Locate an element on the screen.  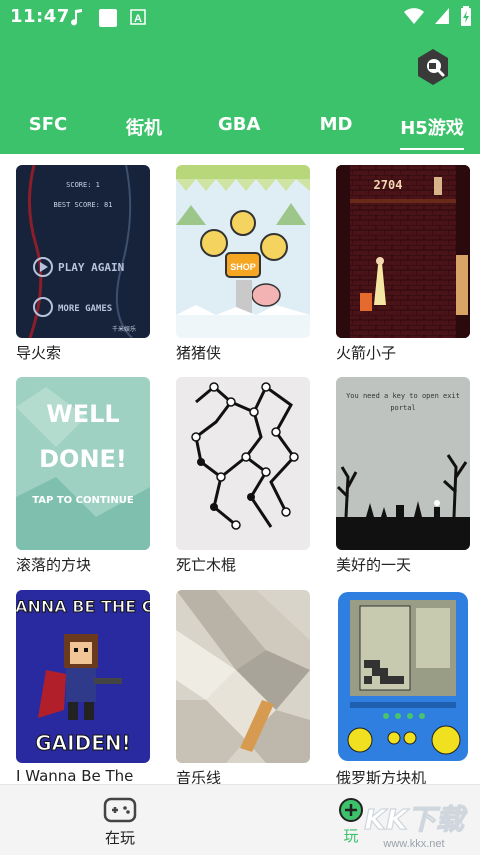
status-right is located at coordinates (438, 16).